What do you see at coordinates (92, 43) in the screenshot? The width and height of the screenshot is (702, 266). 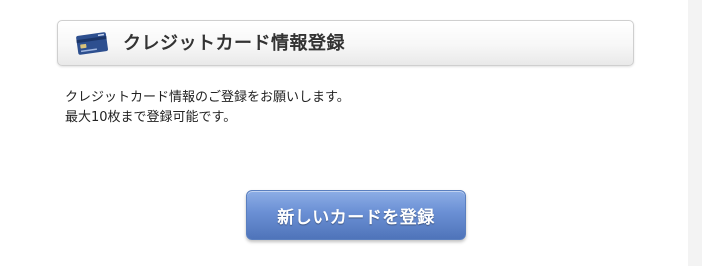 I see `credit-card-icon` at bounding box center [92, 43].